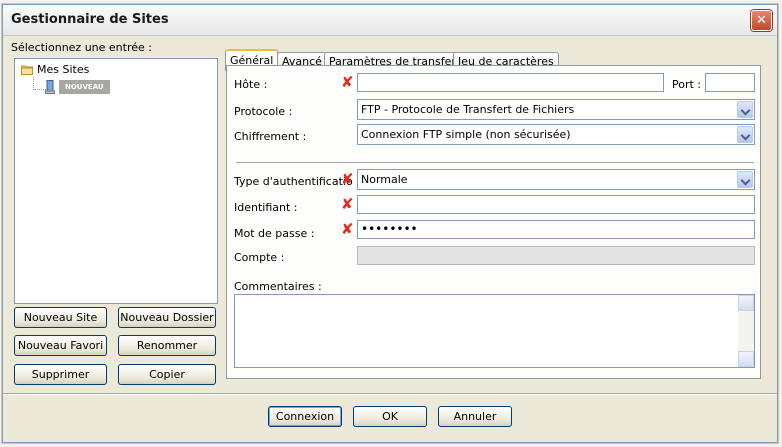 The height and width of the screenshot is (447, 782). What do you see at coordinates (468, 109) in the screenshot?
I see `protocol-value: FTP - Protocole de Transfert de Fichiers` at bounding box center [468, 109].